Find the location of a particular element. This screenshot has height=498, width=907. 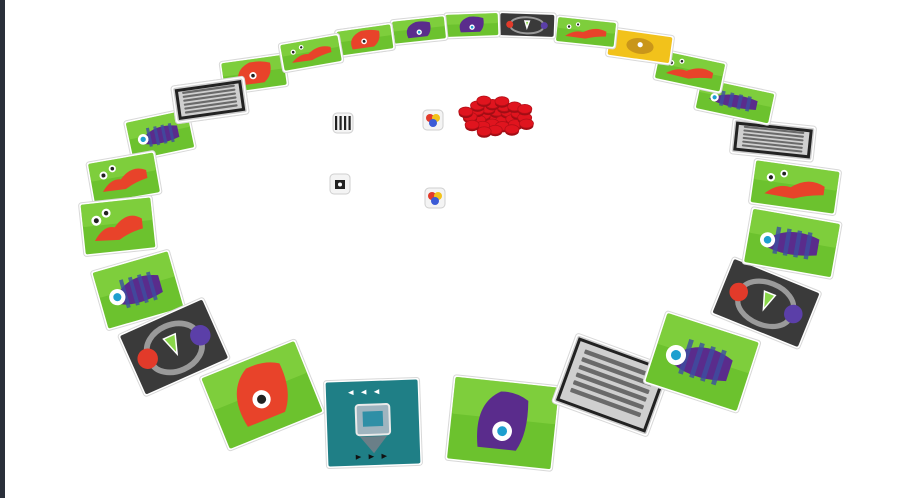

pattern-die-icon is located at coordinates (343, 123).